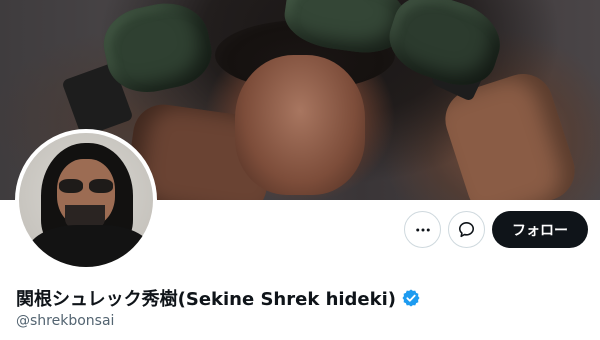  I want to click on verified-badge-icon, so click(411, 298).